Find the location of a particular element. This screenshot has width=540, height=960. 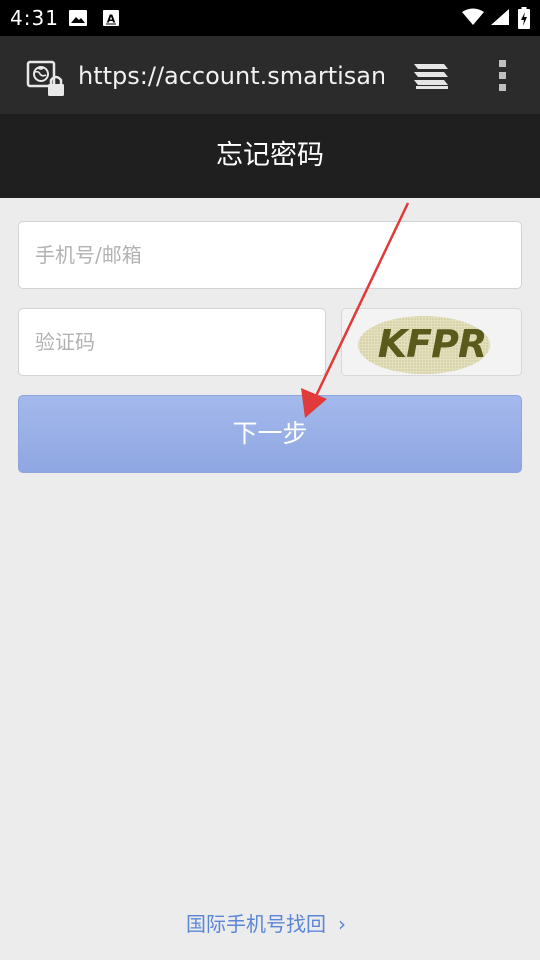

captcha-image: KFPR is located at coordinates (431, 342).